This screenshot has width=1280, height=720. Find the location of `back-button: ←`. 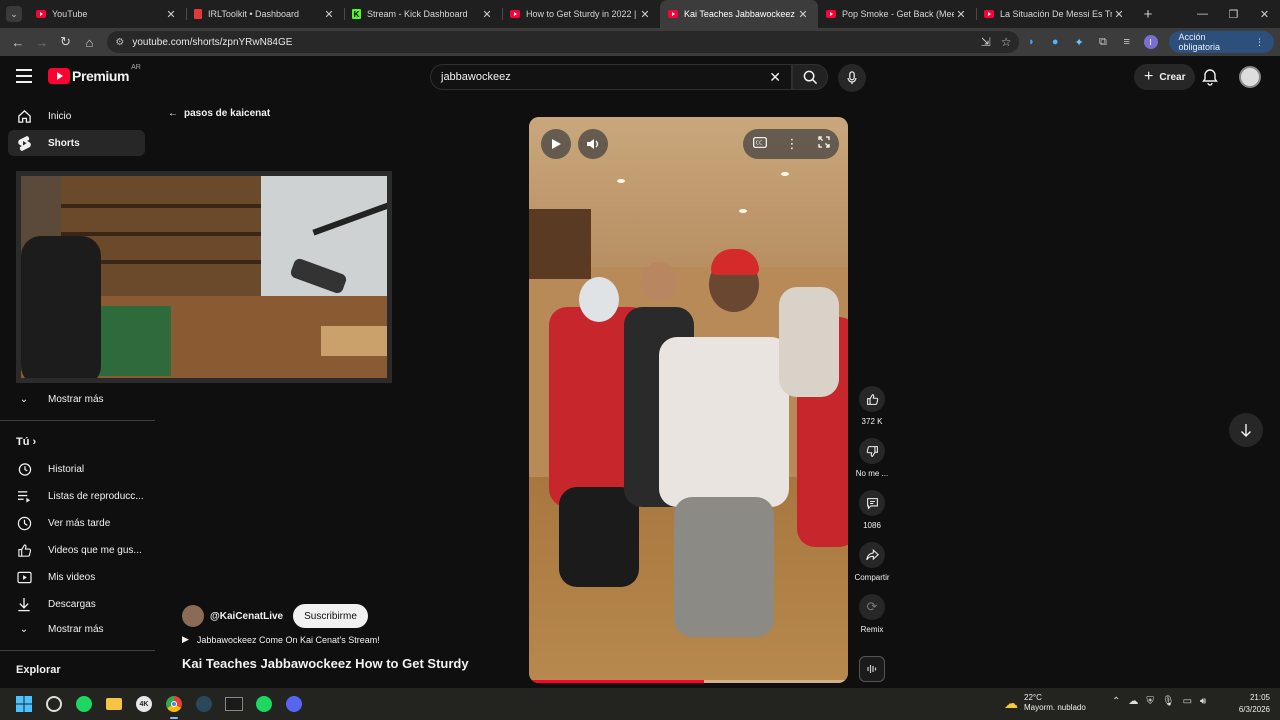

back-button: ← is located at coordinates (18, 42).